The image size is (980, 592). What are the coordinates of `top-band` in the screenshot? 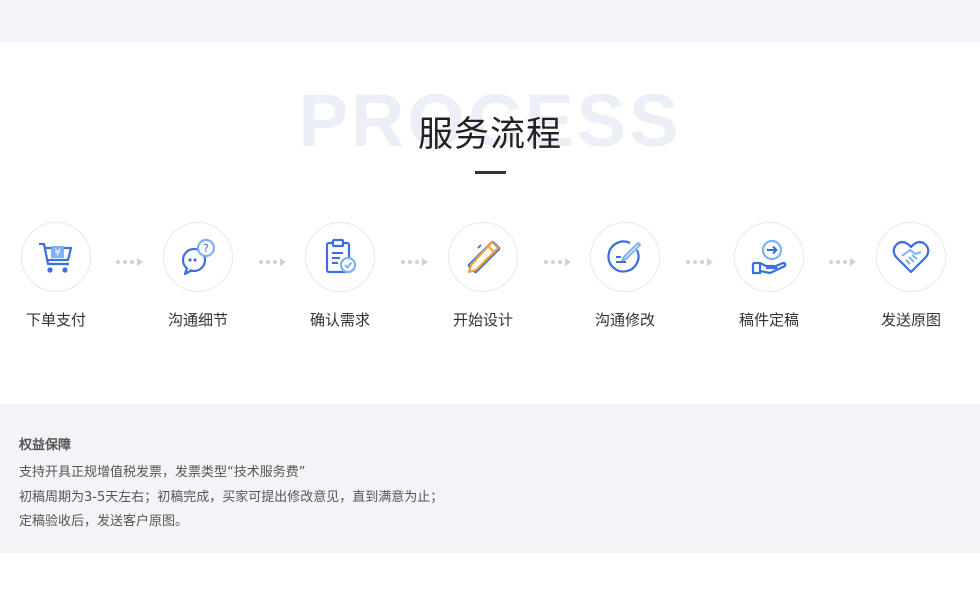 It's located at (490, 21).